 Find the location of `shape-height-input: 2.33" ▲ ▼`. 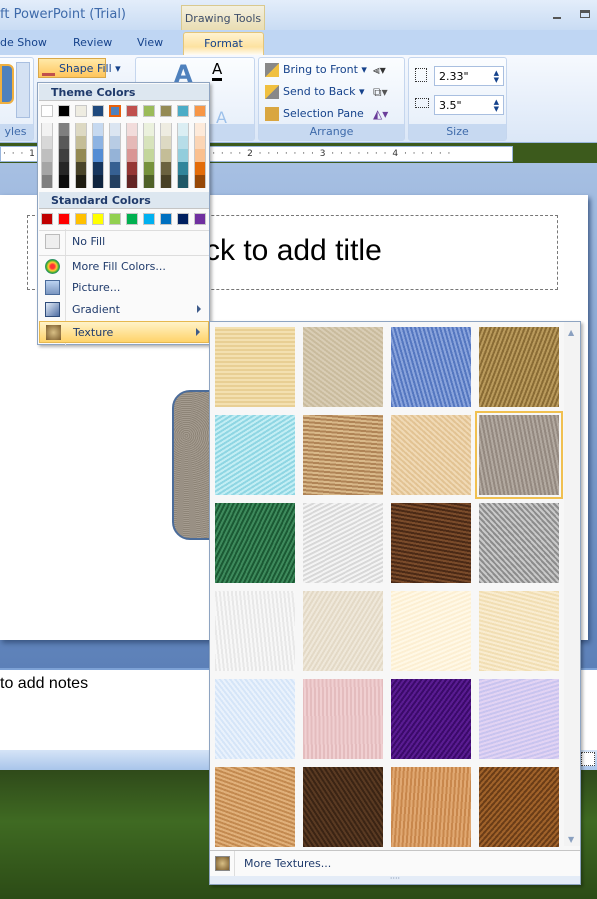

shape-height-input: 2.33" ▲ ▼ is located at coordinates (469, 76).